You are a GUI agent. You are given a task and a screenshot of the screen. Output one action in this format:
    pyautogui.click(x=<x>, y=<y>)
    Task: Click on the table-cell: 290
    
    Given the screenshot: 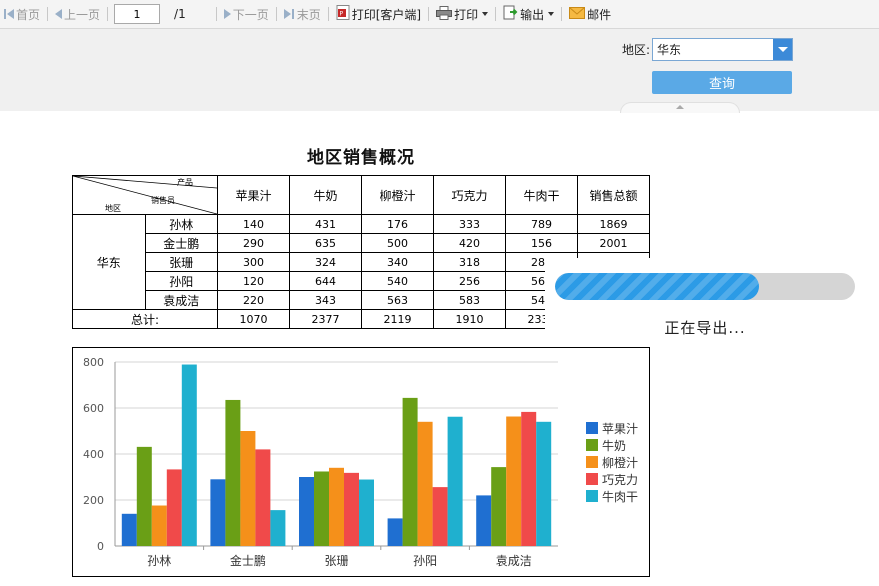 What is the action you would take?
    pyautogui.click(x=253, y=243)
    